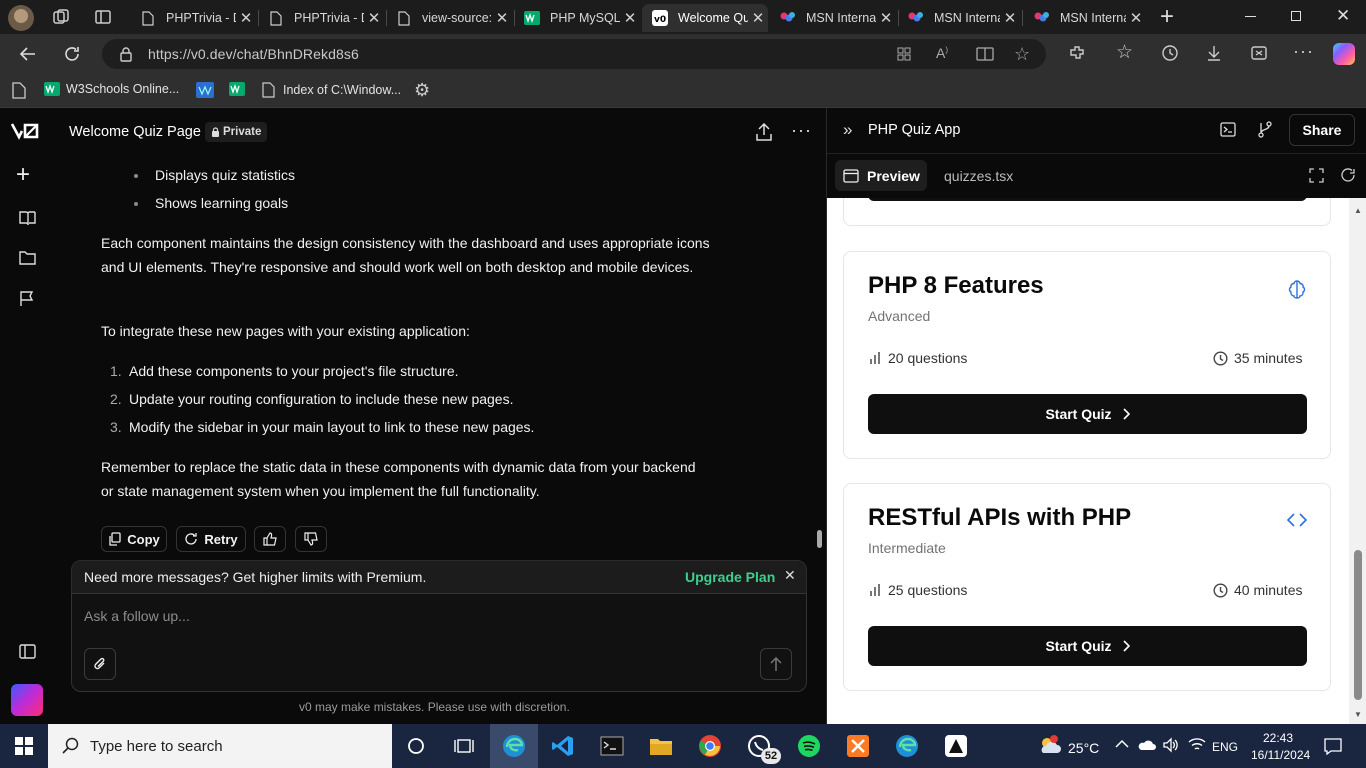 The height and width of the screenshot is (768, 1366). I want to click on scroll-up-icon: ▲, so click(1358, 210).